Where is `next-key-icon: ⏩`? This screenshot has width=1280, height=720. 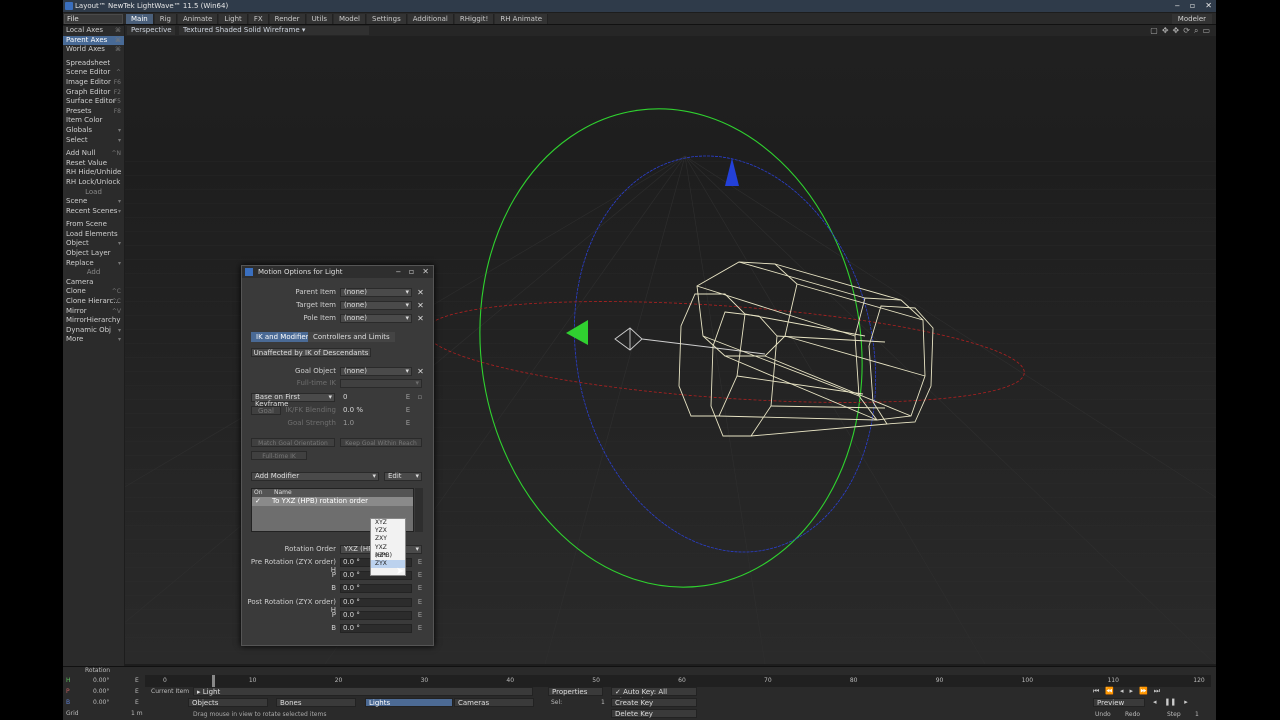
next-key-icon: ⏩ is located at coordinates (1143, 691).